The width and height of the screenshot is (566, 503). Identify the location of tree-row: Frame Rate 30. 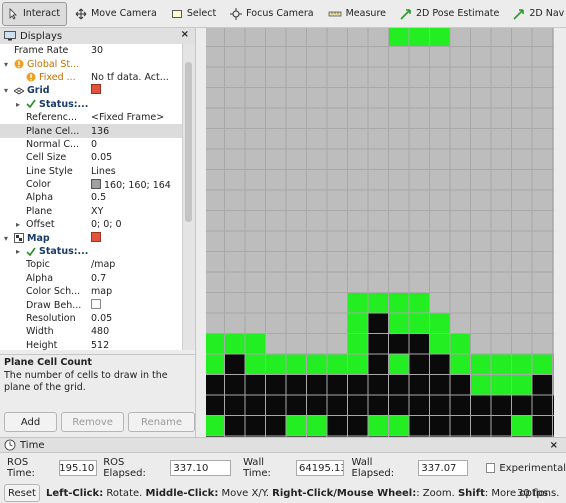
(91, 50).